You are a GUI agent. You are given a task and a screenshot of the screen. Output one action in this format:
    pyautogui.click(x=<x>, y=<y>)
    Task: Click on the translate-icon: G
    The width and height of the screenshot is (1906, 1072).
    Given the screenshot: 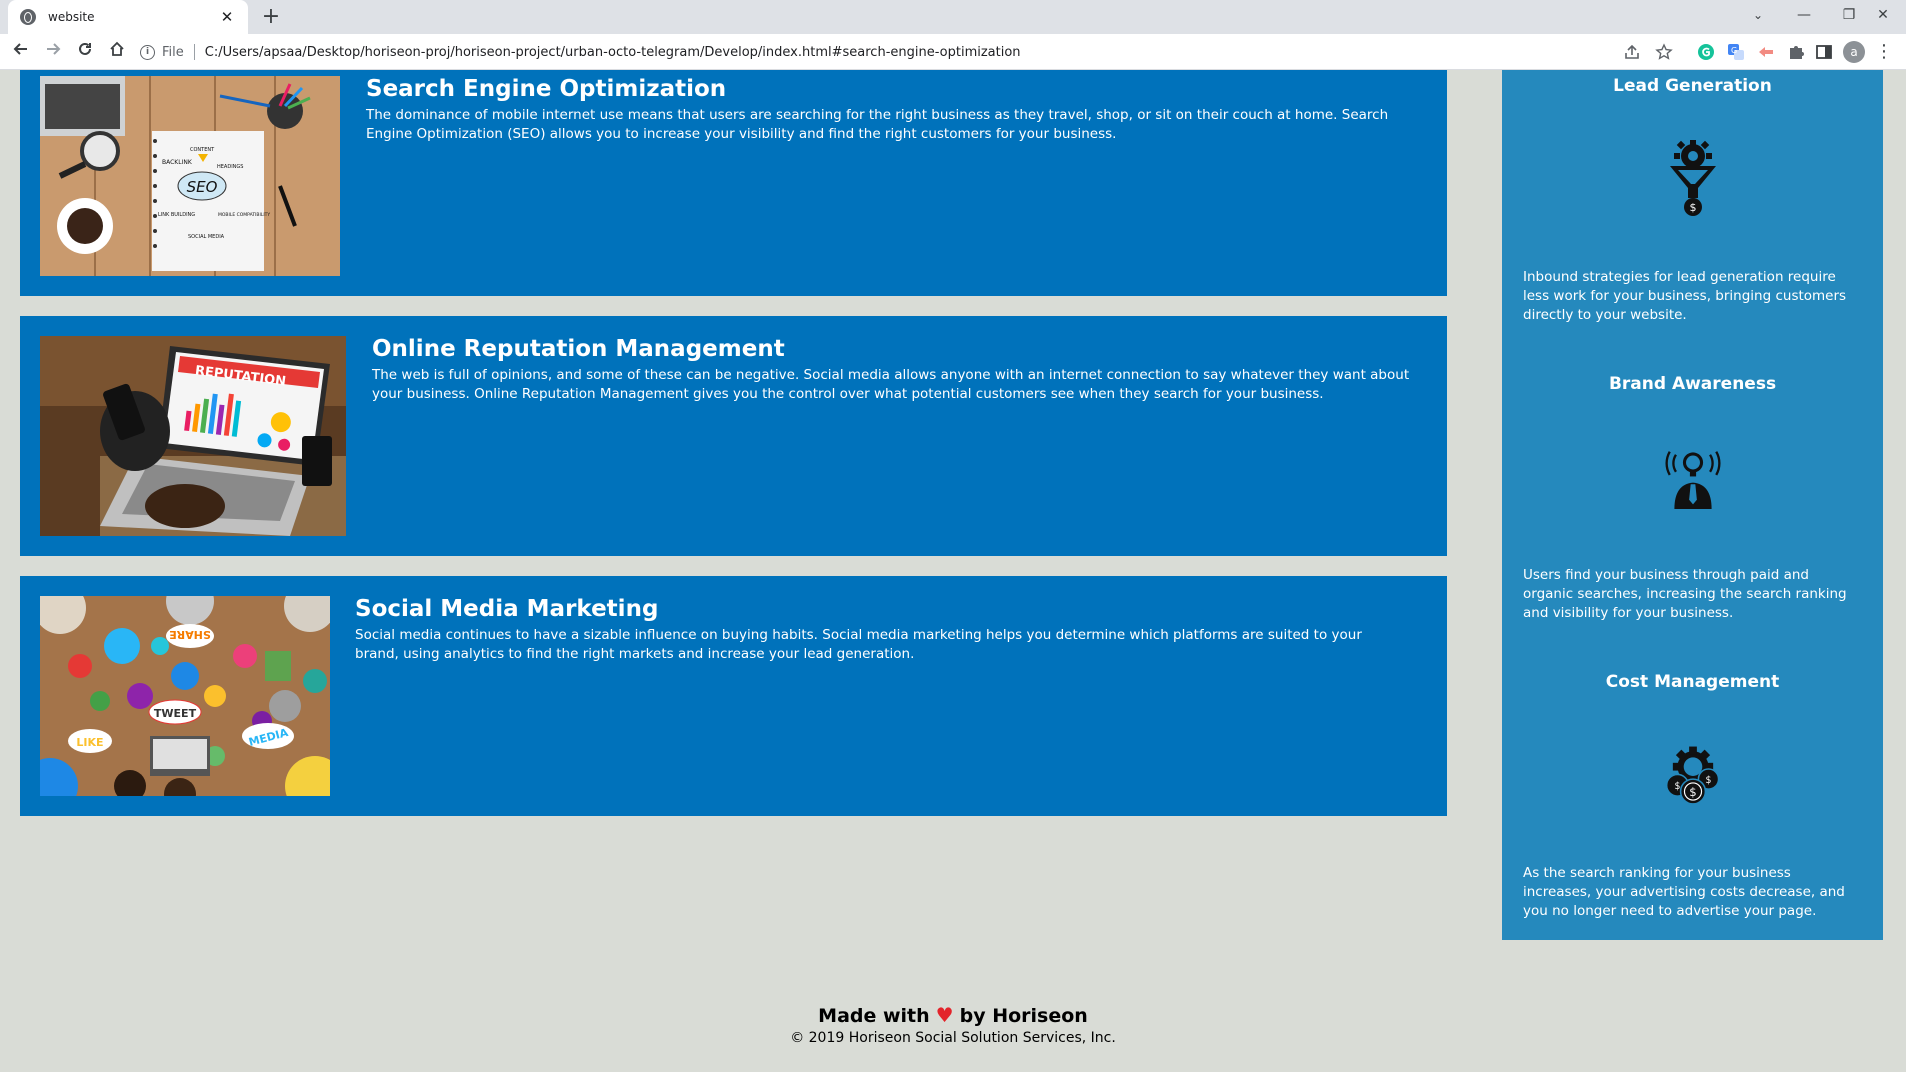 What is the action you would take?
    pyautogui.click(x=1736, y=52)
    